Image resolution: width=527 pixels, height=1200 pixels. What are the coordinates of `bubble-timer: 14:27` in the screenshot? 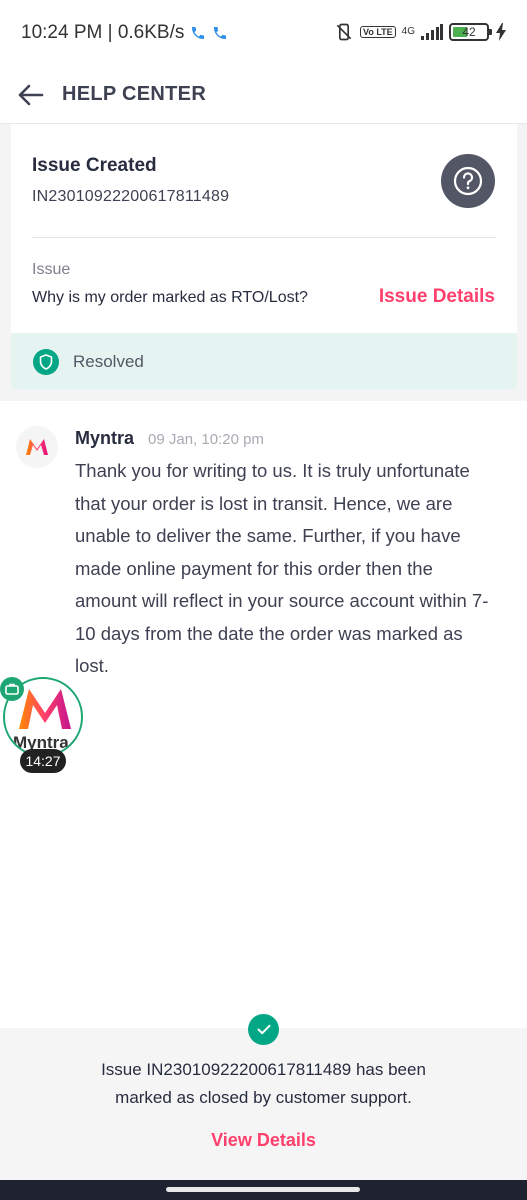 It's located at (43, 761).